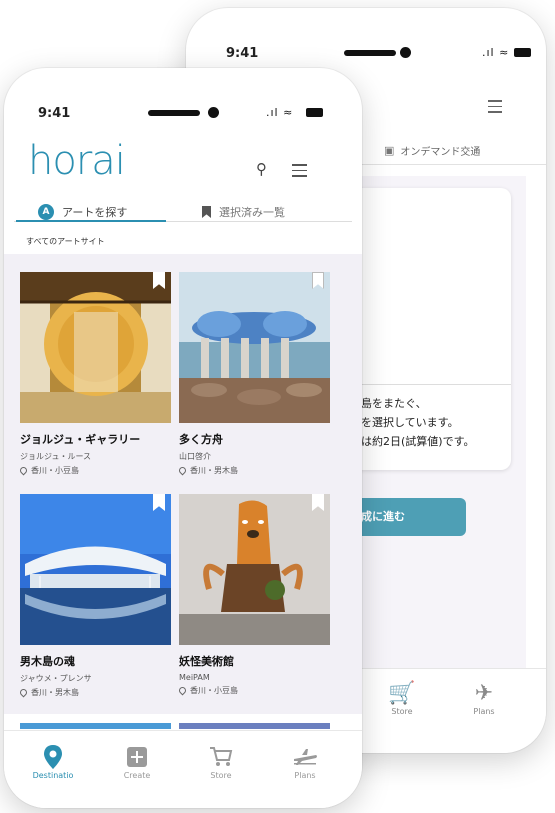  I want to click on art-name: ジョルジュ・ギャラリー, so click(80, 439).